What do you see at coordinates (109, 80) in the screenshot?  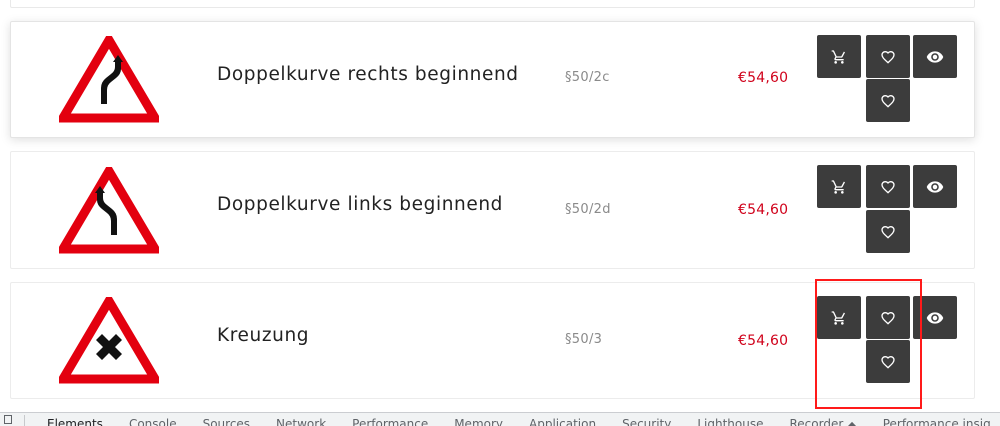 I see `double-curve-right-sign-icon` at bounding box center [109, 80].